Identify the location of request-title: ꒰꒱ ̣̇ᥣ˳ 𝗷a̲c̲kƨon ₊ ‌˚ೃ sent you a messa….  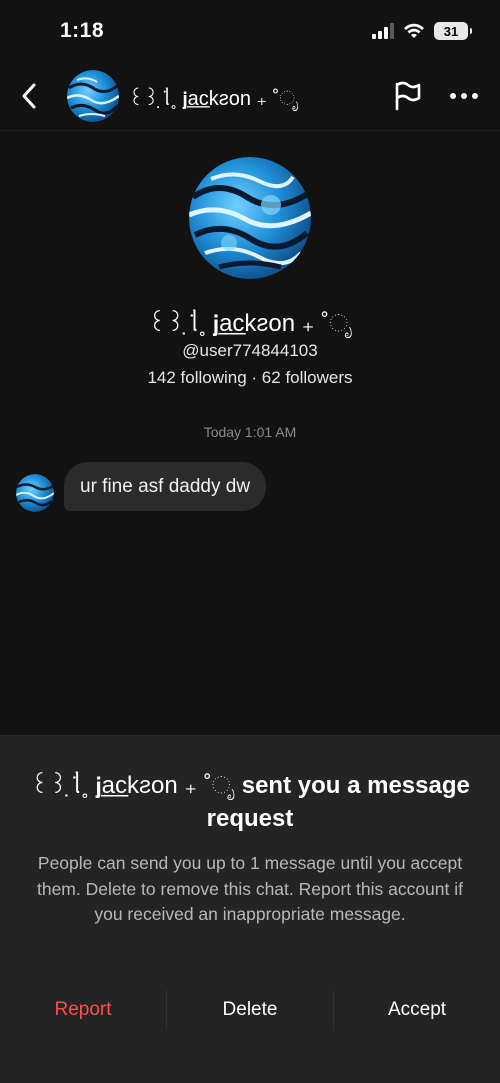
(250, 802).